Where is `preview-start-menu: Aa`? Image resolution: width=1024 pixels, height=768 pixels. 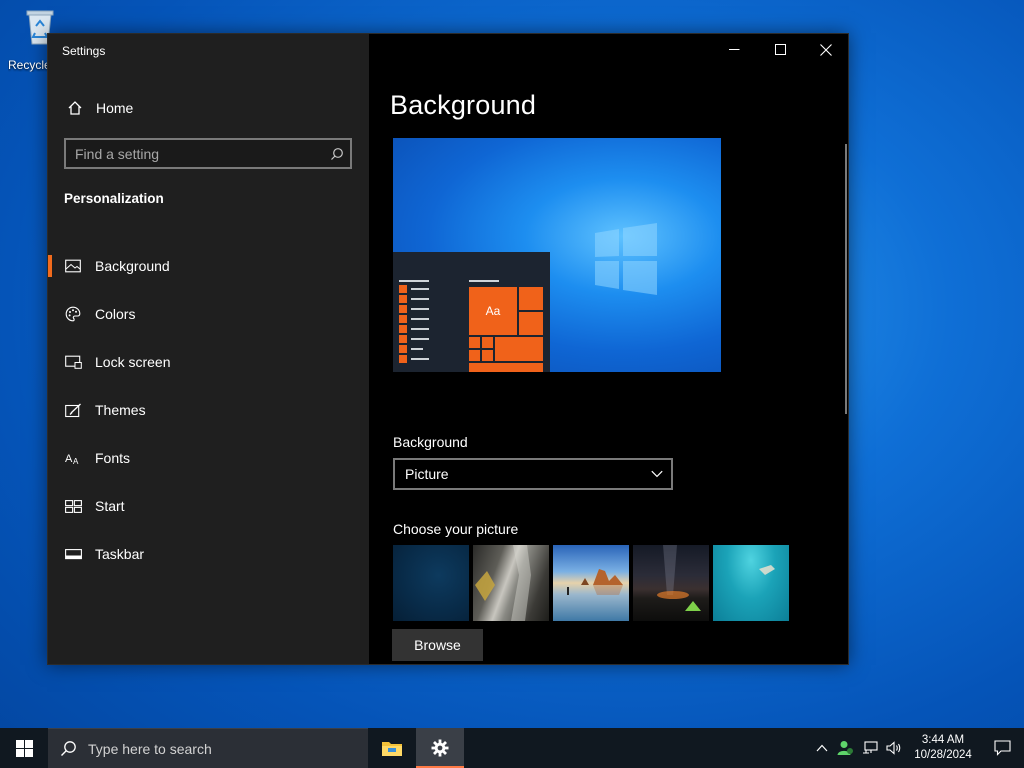
preview-start-menu: Aa is located at coordinates (471, 312).